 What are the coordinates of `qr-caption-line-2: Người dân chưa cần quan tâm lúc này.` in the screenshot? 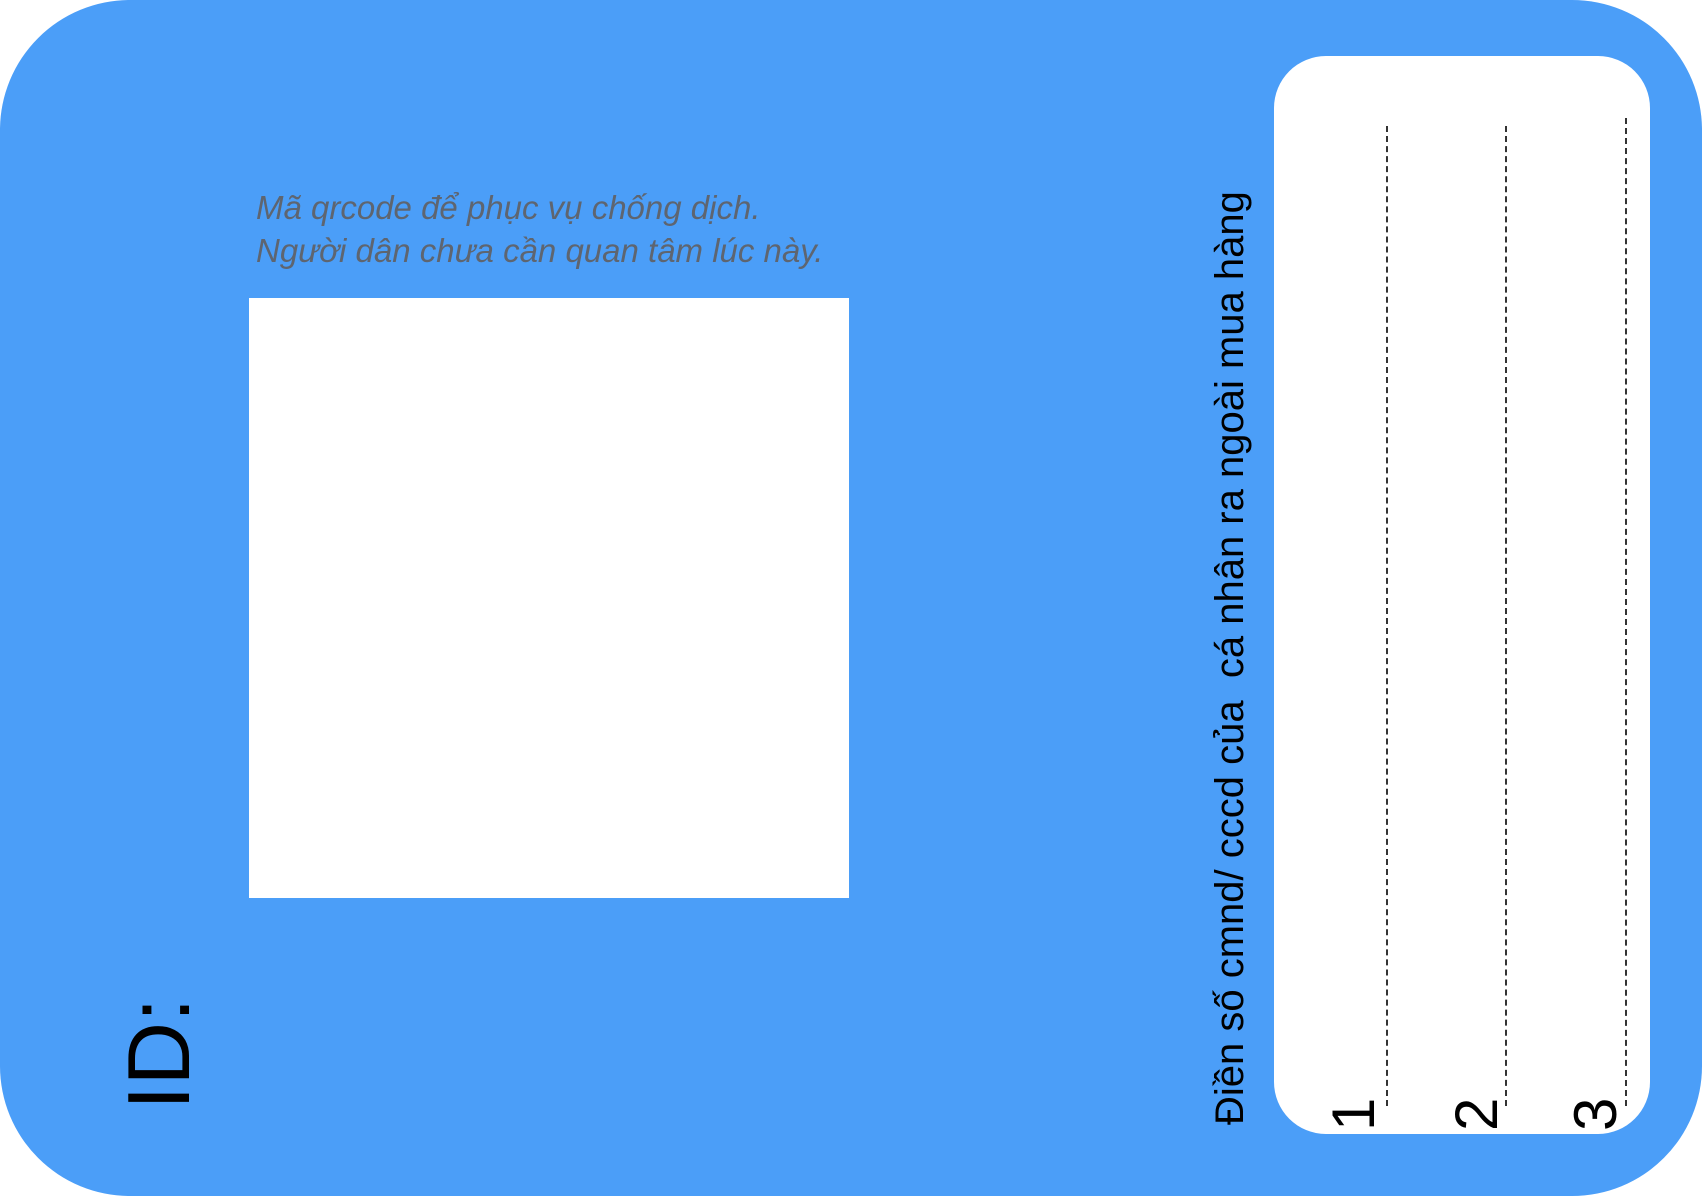 It's located at (540, 250).